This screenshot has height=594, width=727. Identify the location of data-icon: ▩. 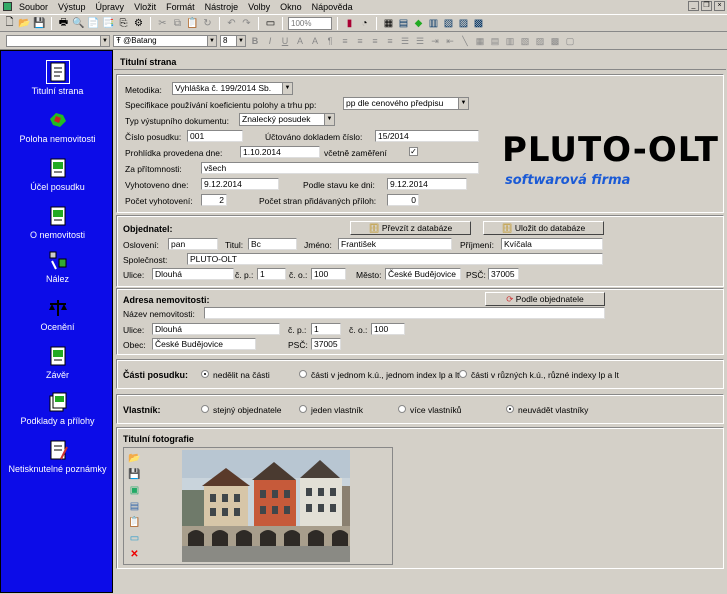
(478, 23).